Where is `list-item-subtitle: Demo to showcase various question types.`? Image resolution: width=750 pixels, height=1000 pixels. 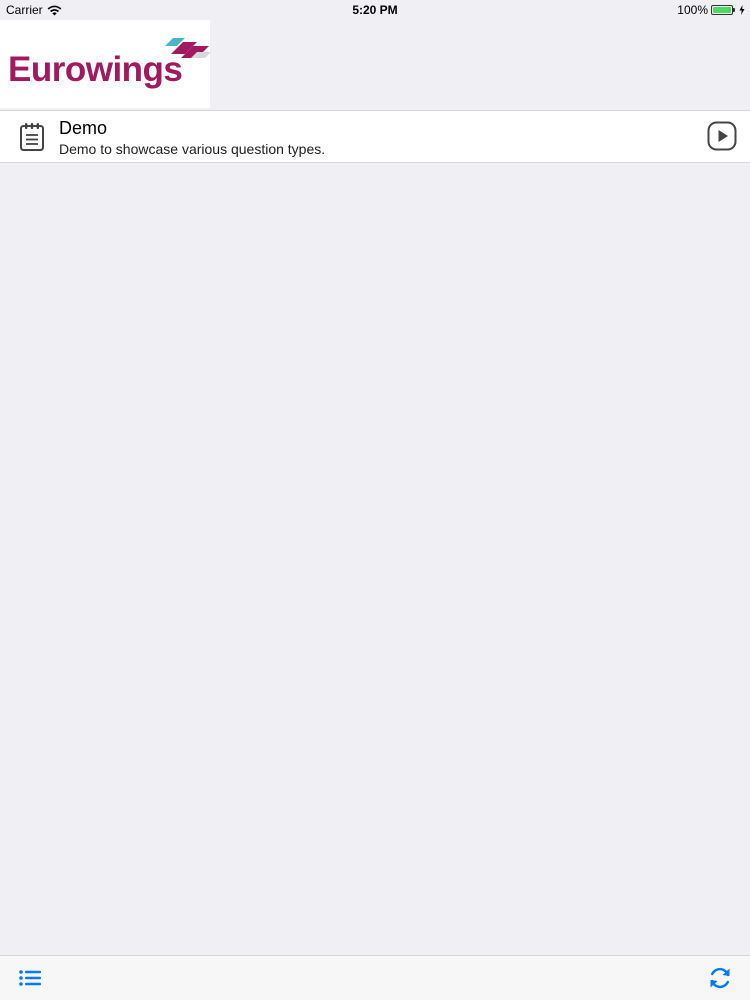
list-item-subtitle: Demo to showcase various question types. is located at coordinates (192, 149).